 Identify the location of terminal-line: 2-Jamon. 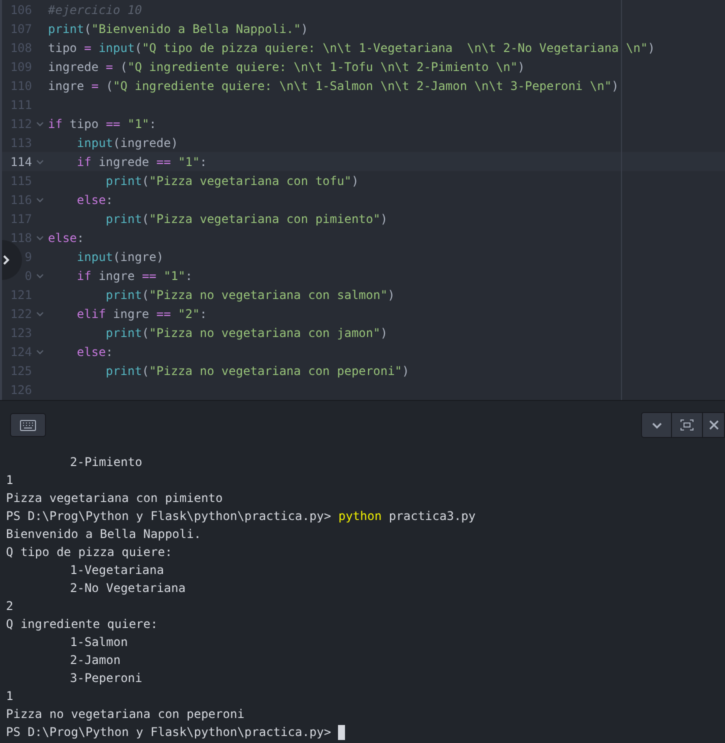
(95, 660).